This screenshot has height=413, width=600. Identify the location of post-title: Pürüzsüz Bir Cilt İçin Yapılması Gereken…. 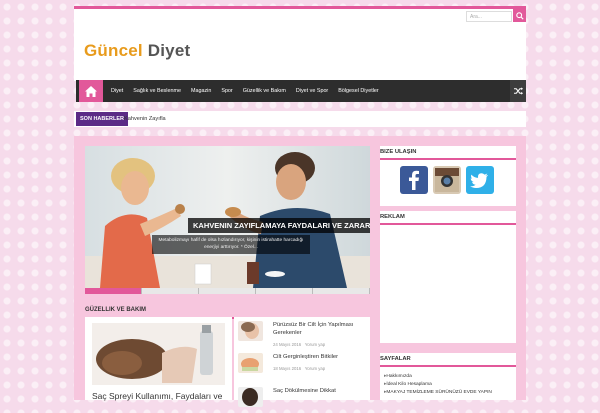
(319, 329).